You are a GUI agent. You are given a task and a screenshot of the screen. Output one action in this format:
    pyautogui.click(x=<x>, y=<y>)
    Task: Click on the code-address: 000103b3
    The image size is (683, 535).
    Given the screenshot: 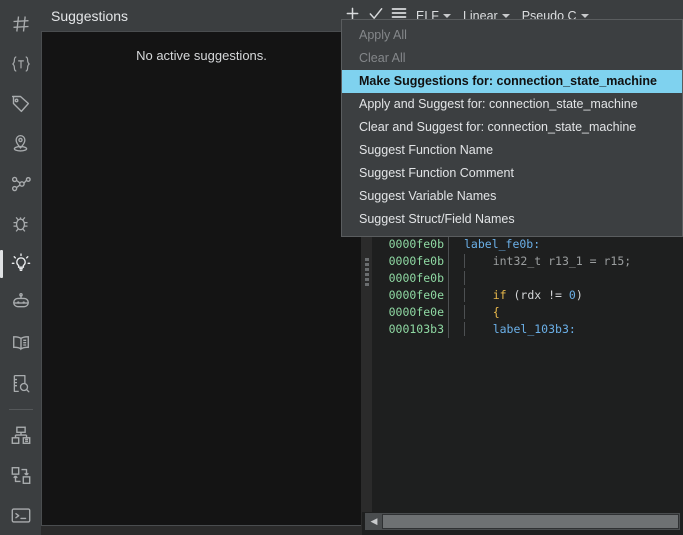 What is the action you would take?
    pyautogui.click(x=416, y=329)
    